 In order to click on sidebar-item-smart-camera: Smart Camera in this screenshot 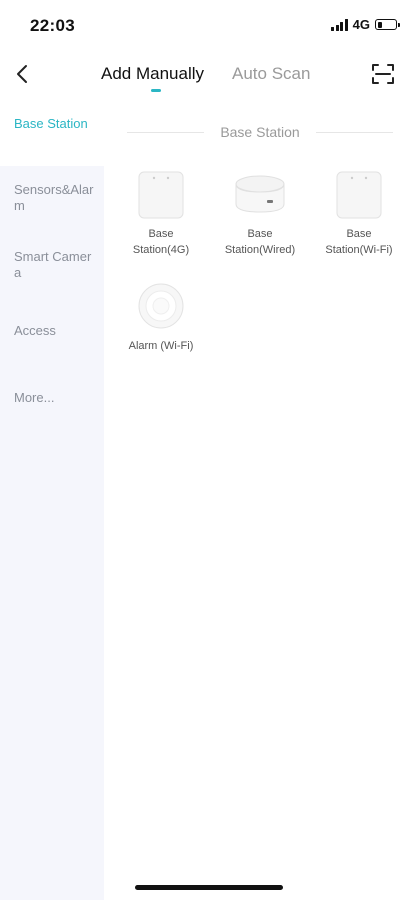, I will do `click(52, 265)`.